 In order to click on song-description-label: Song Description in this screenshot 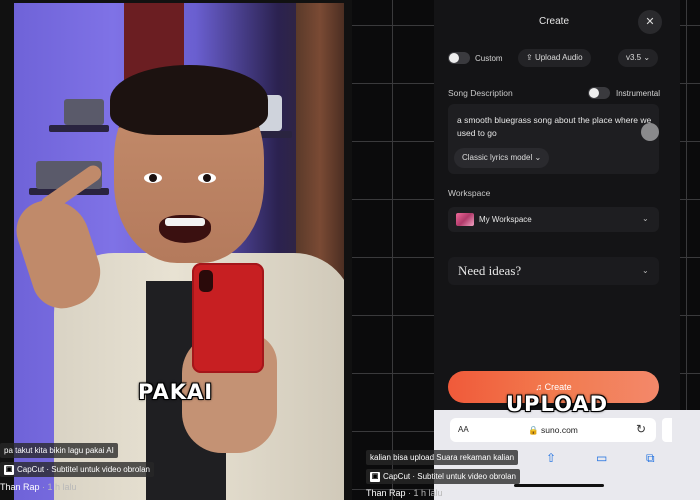, I will do `click(480, 93)`.